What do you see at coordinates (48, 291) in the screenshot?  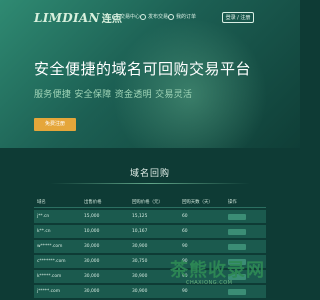 I see `cell-domain: j*****.com` at bounding box center [48, 291].